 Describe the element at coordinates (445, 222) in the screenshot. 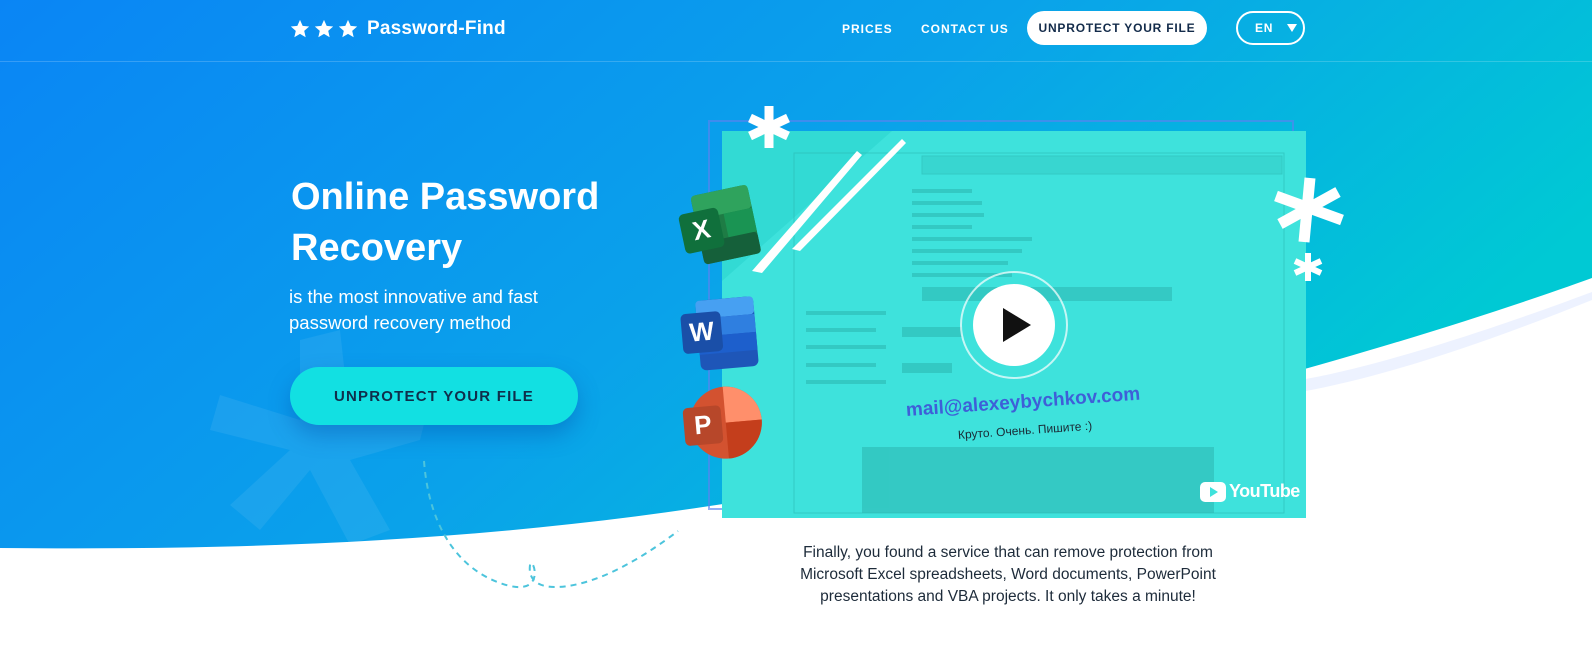

I see `hero-title: Online Password Recovery` at that location.